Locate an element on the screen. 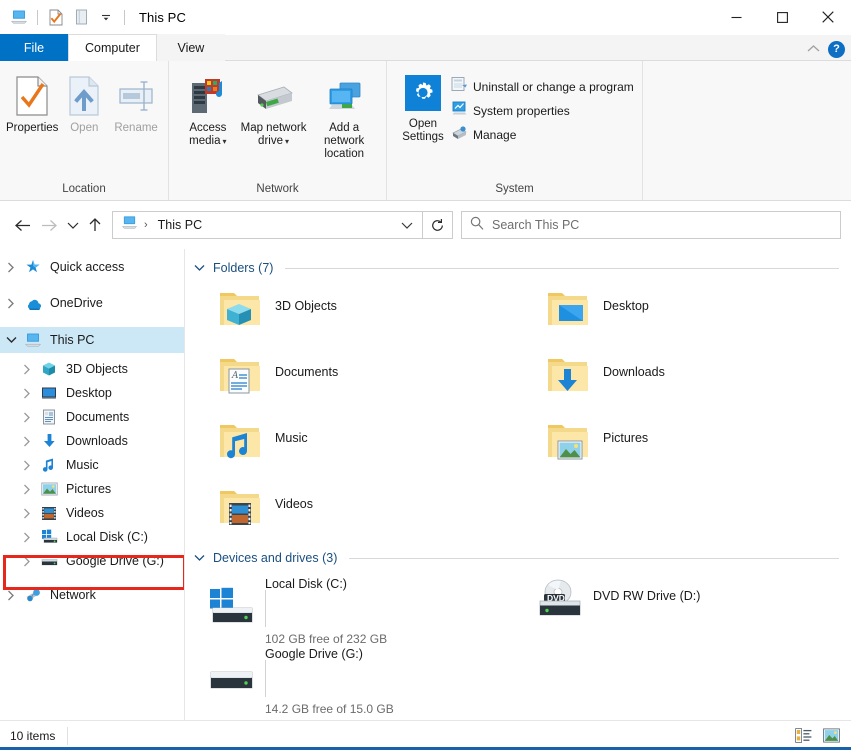 Image resolution: width=851 pixels, height=750 pixels. folder-item-documents: A Documents is located at coordinates (351, 378).